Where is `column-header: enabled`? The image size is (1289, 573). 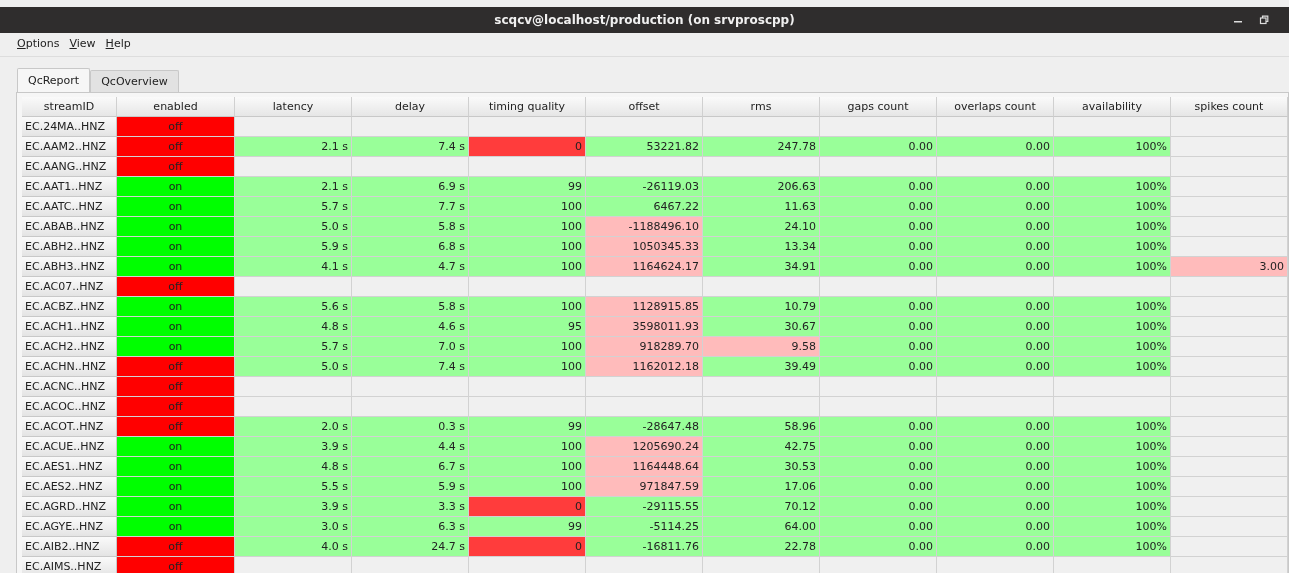
column-header: enabled is located at coordinates (176, 107).